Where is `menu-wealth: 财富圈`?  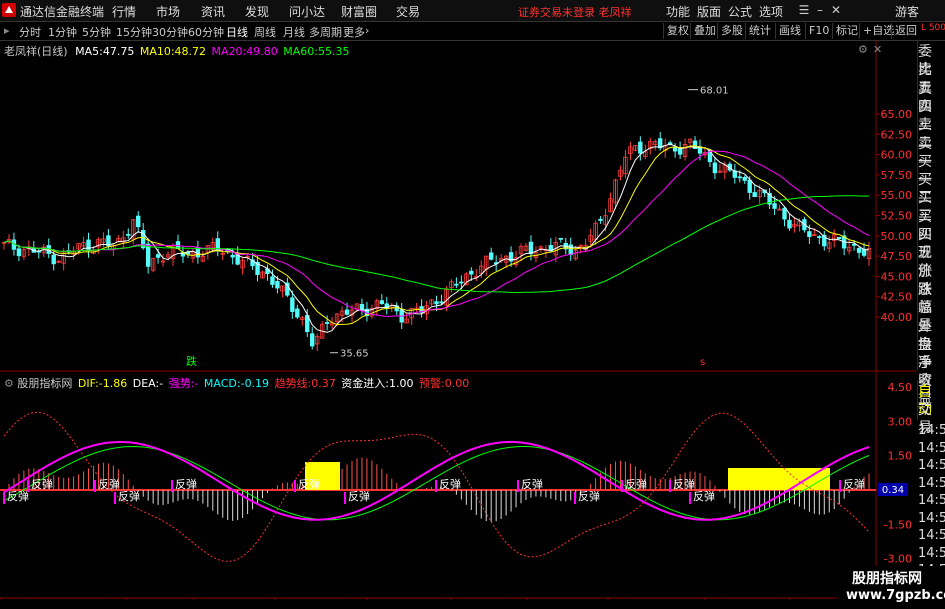
menu-wealth: 财富圈 is located at coordinates (359, 11).